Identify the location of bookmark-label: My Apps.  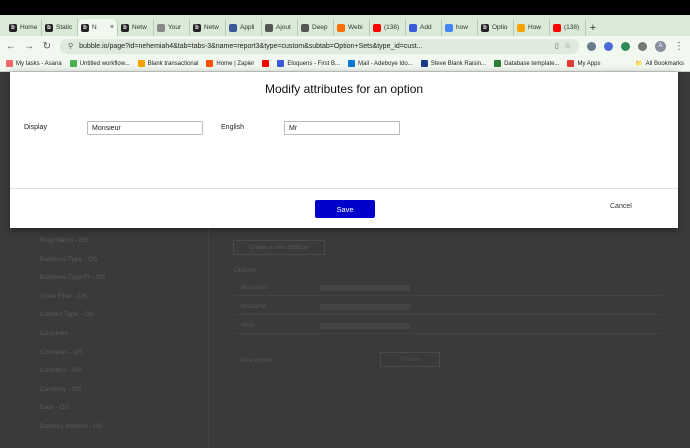
(589, 63).